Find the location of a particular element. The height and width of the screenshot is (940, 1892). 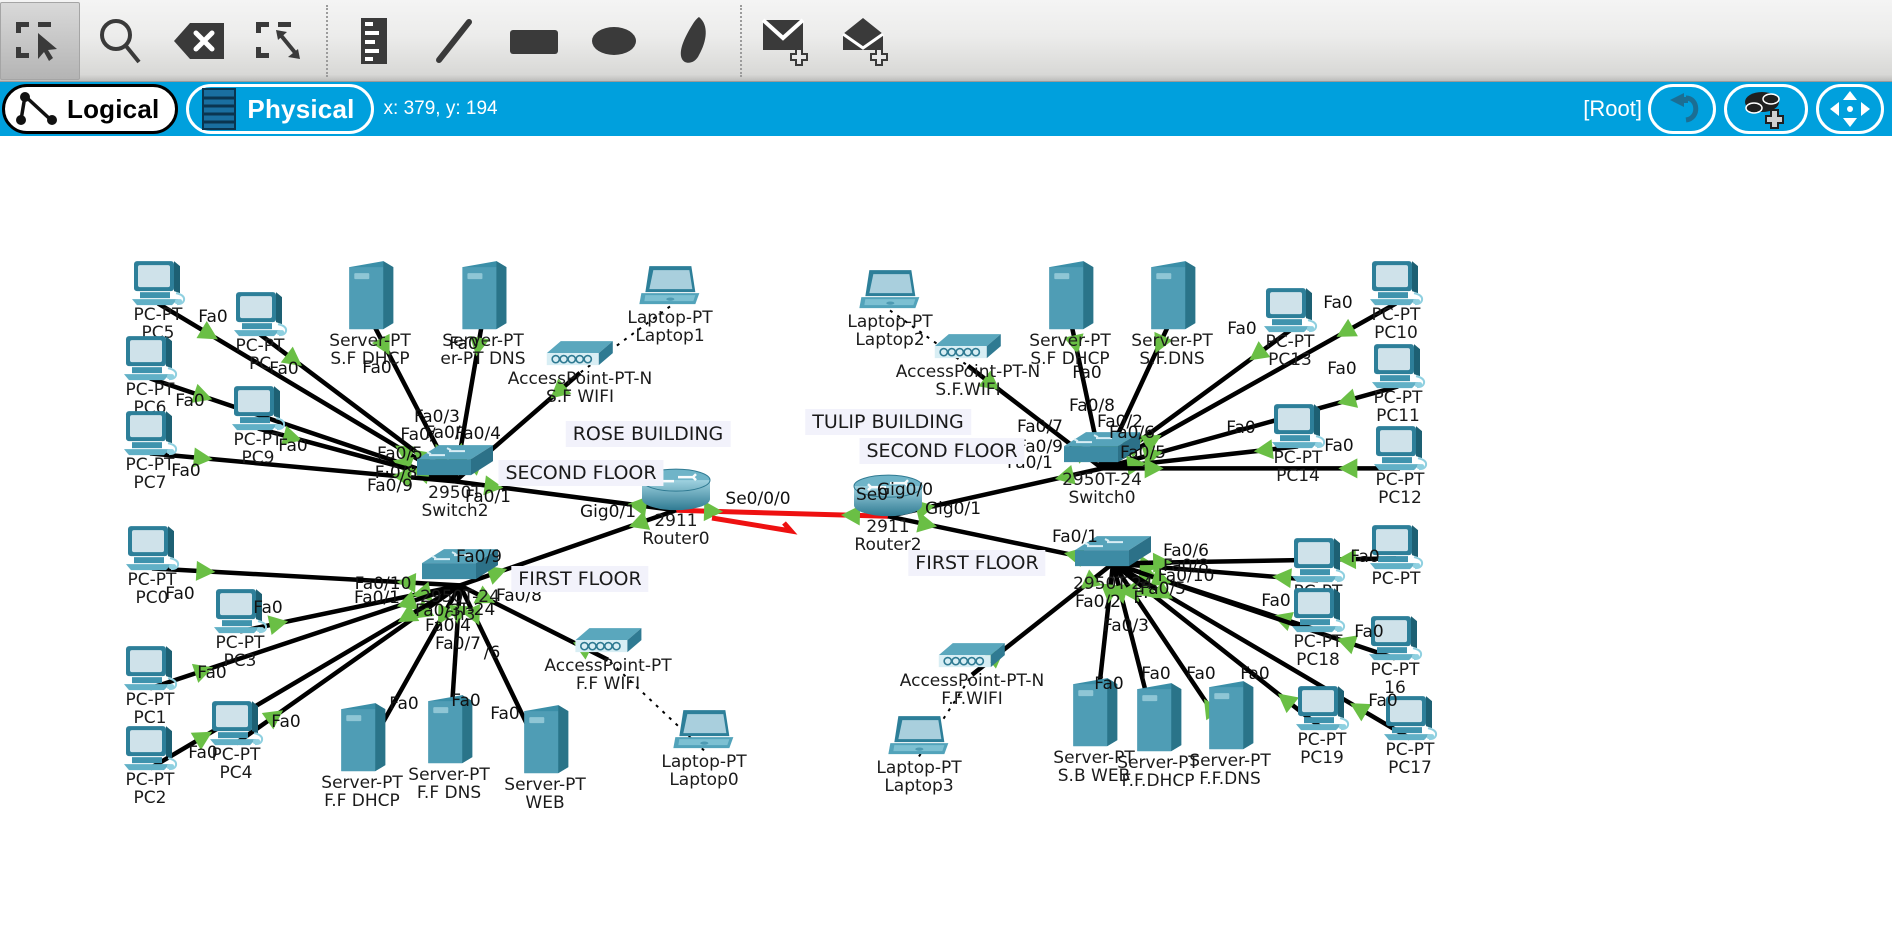

move-object-button is located at coordinates (1850, 109).